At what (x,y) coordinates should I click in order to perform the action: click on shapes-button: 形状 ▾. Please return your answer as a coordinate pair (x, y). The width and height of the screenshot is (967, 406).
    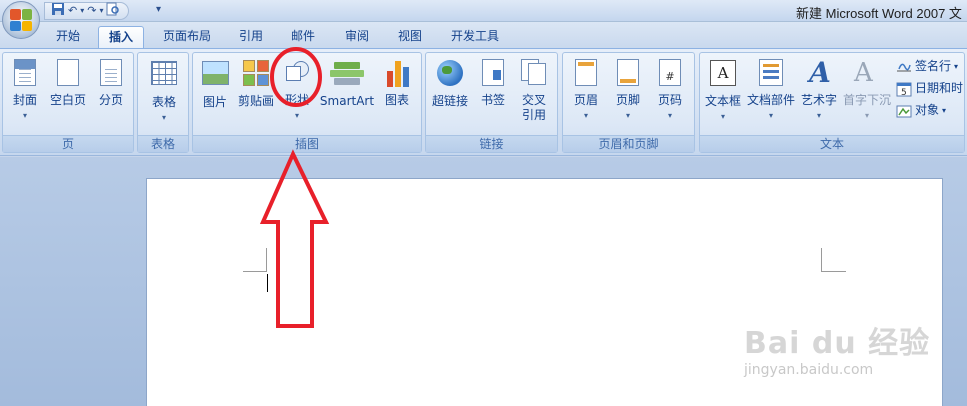
    Looking at the image, I should click on (297, 90).